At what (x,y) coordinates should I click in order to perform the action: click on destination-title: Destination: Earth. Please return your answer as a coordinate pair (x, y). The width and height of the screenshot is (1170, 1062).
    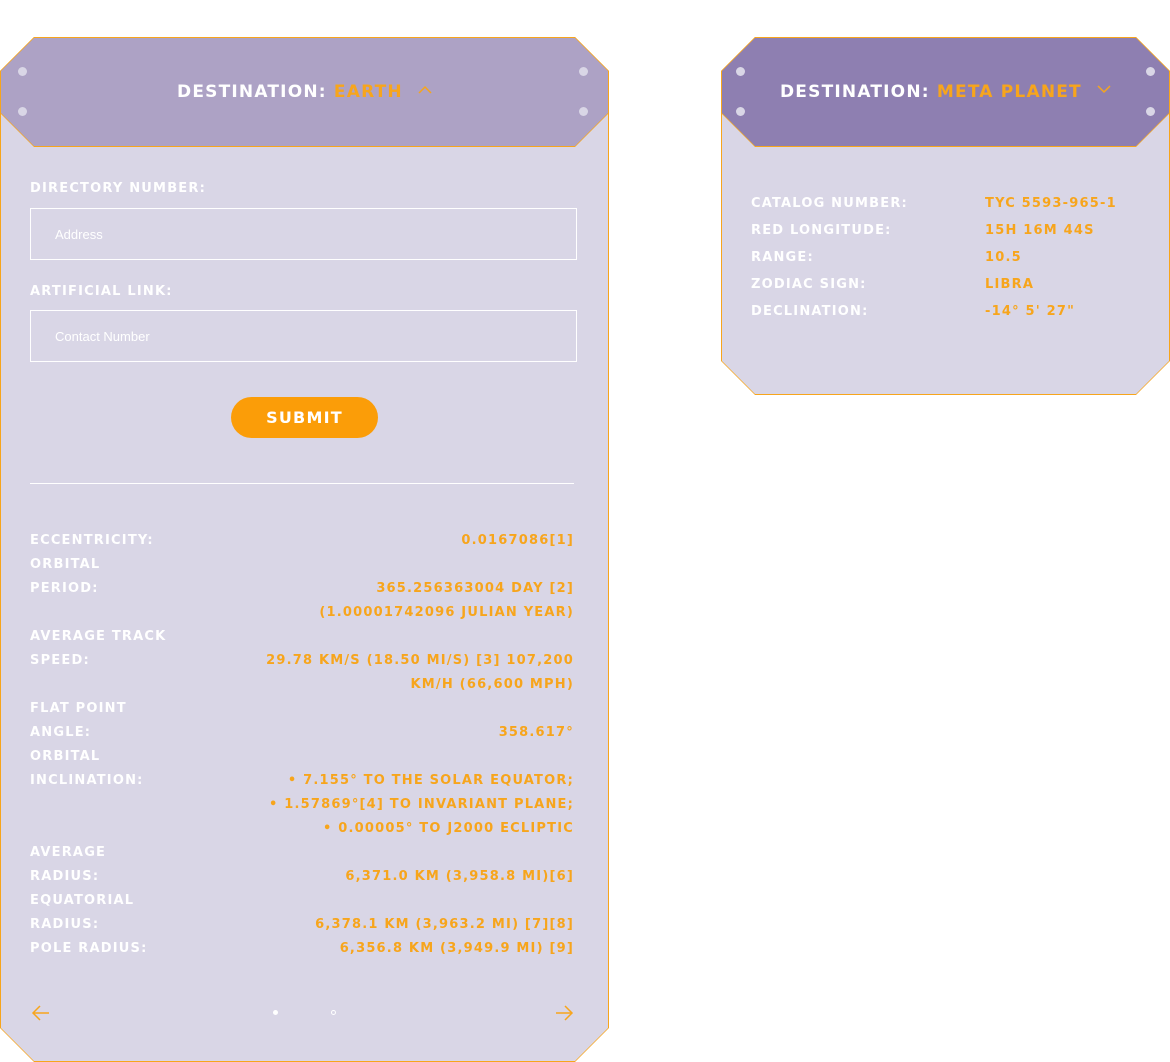
    Looking at the image, I should click on (304, 92).